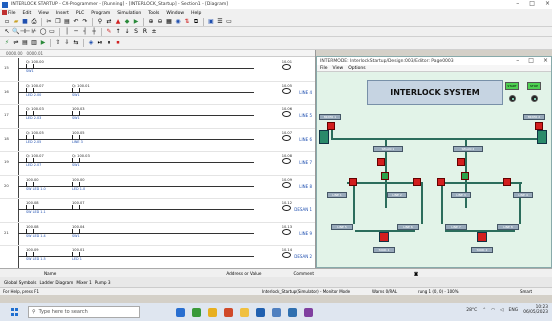 This screenshot has height=321, width=552. I want to click on ladder-coil: 10.05, so click(286, 89).